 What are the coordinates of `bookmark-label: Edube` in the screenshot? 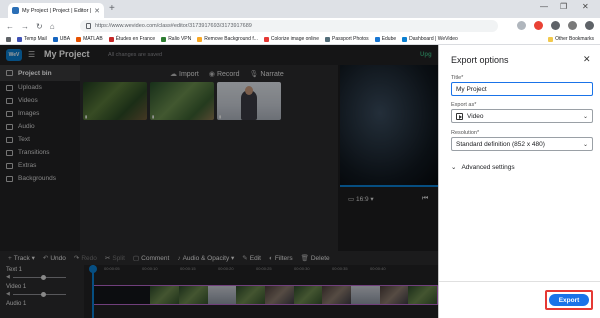 It's located at (389, 39).